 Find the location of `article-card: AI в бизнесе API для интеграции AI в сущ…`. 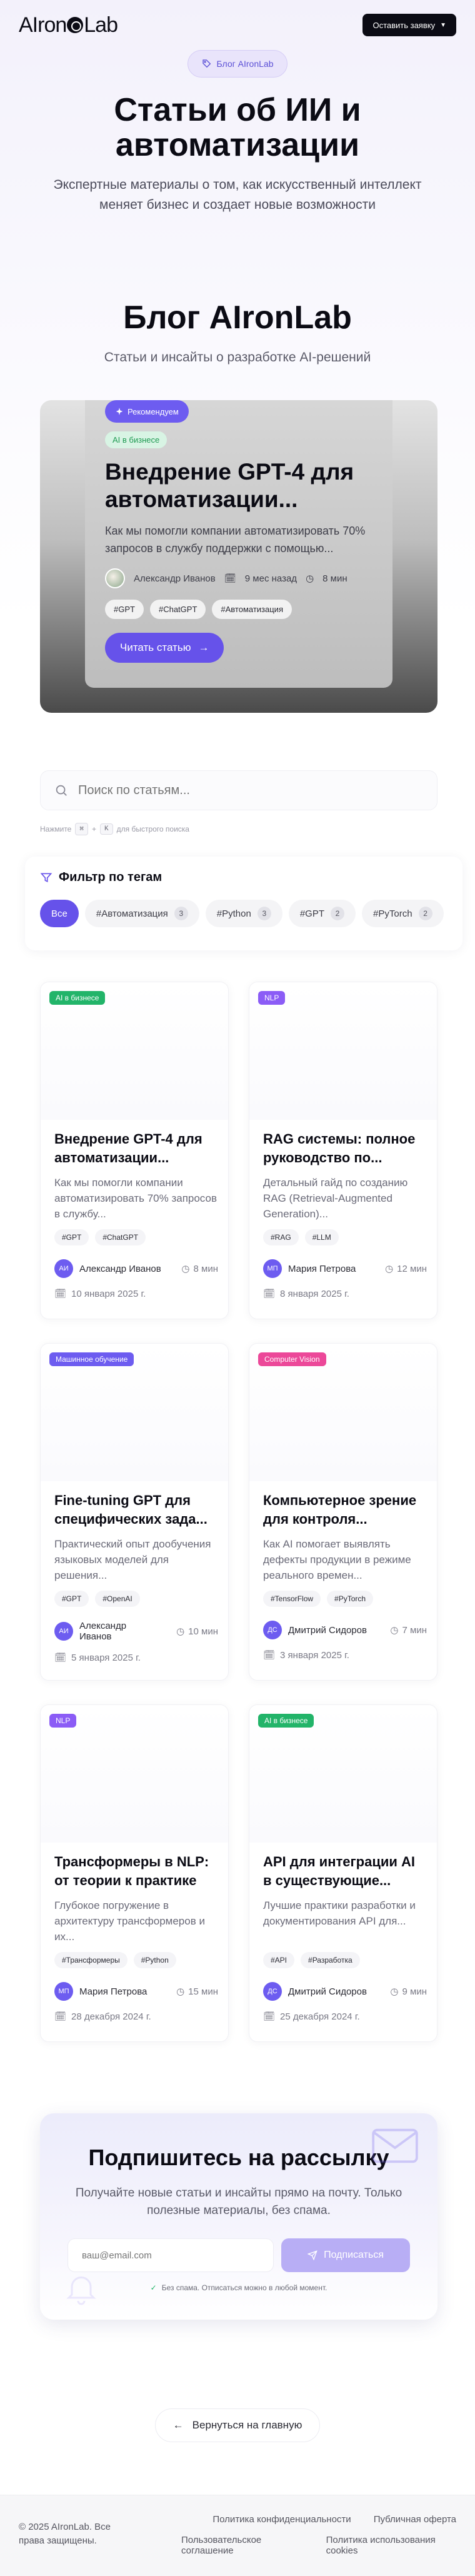

article-card: AI в бизнесе API для интеграции AI в сущ… is located at coordinates (343, 1873).